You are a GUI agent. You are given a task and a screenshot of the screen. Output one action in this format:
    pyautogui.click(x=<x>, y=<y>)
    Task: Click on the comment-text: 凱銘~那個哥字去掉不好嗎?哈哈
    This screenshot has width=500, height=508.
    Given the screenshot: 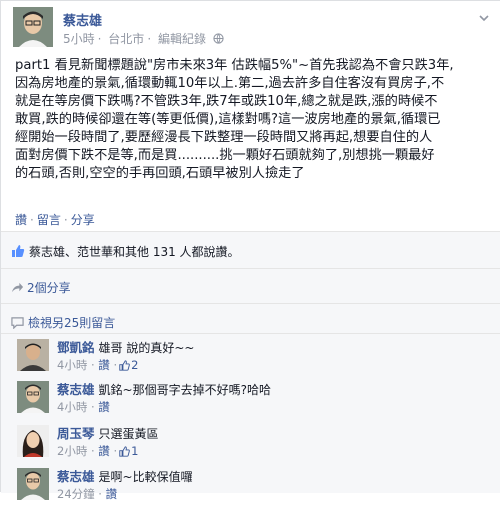 What is the action you would take?
    pyautogui.click(x=184, y=390)
    